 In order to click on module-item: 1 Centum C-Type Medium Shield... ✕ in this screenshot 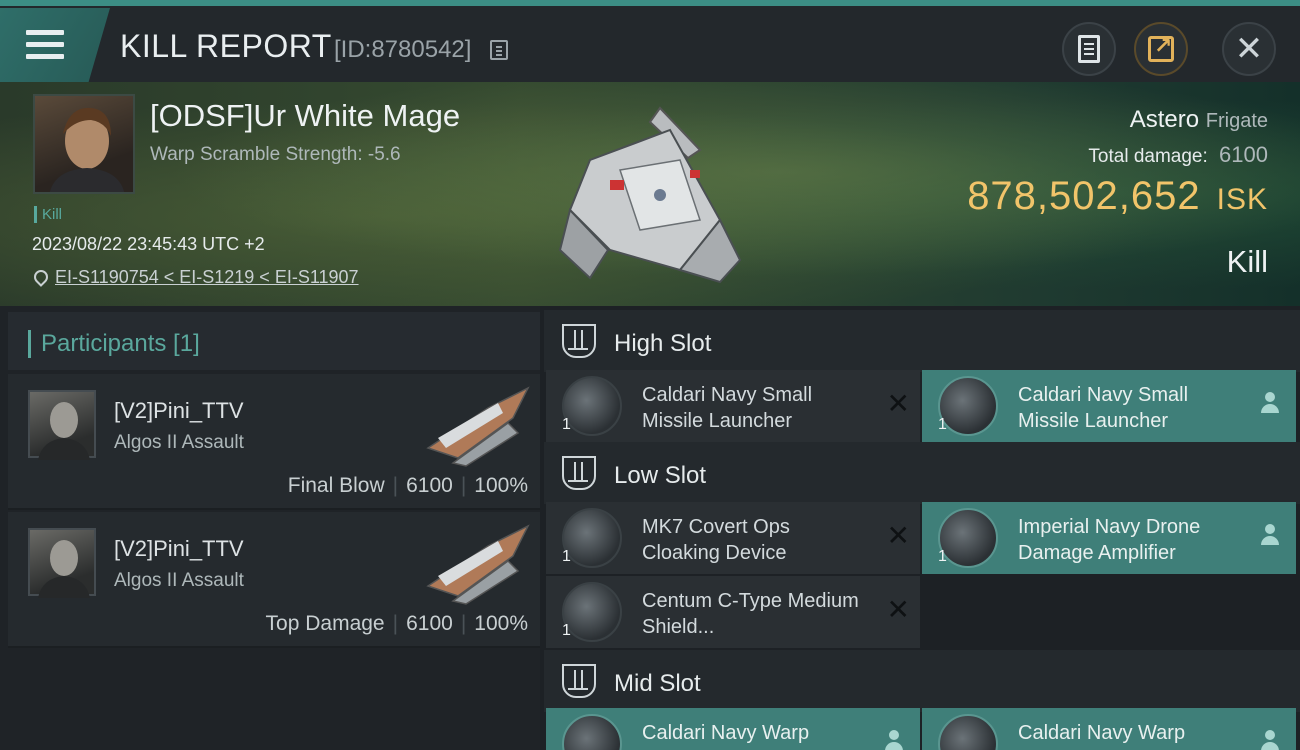, I will do `click(733, 612)`.